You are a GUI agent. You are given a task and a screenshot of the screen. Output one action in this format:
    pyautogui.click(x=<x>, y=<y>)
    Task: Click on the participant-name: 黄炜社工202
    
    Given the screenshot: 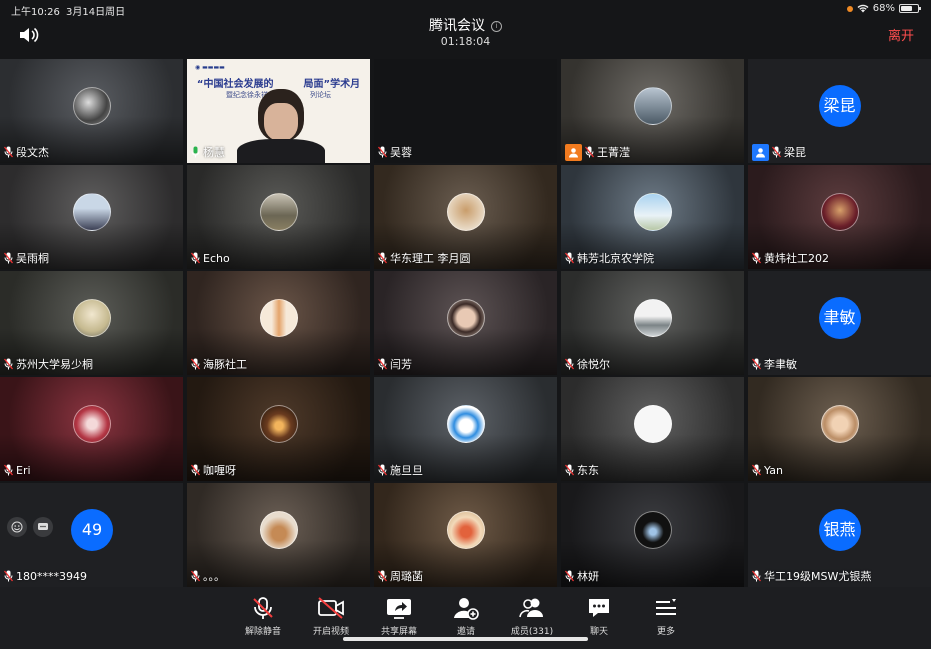 What is the action you would take?
    pyautogui.click(x=796, y=258)
    